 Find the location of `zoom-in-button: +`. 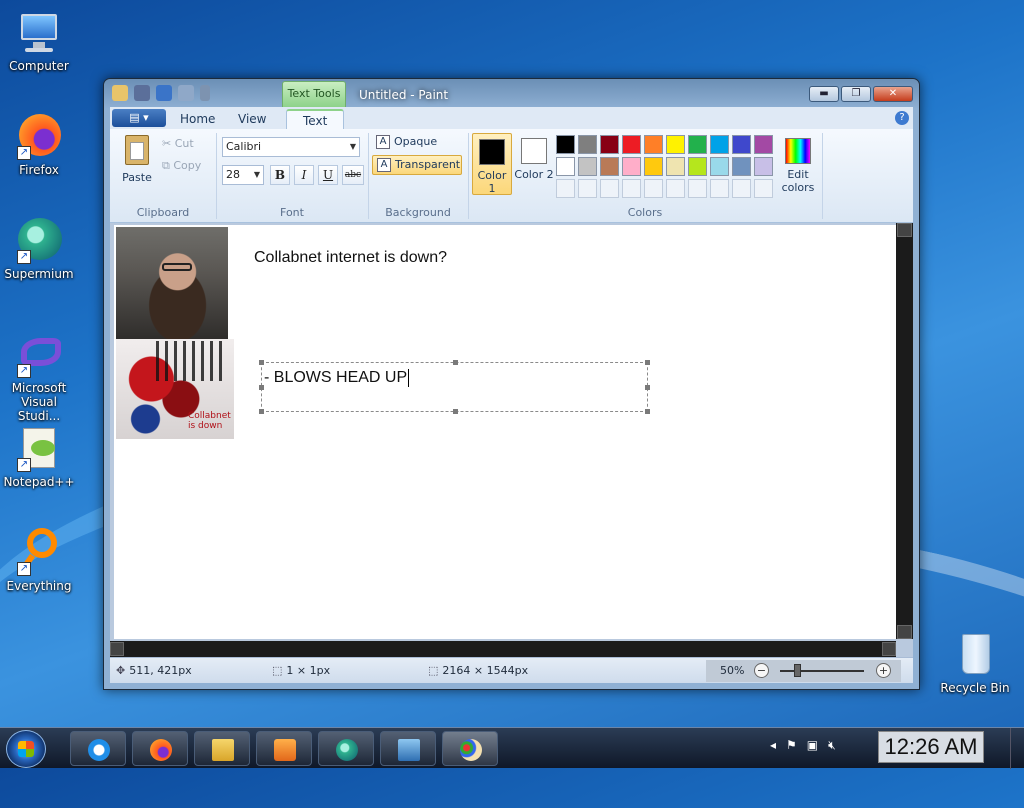

zoom-in-button: + is located at coordinates (883, 670).